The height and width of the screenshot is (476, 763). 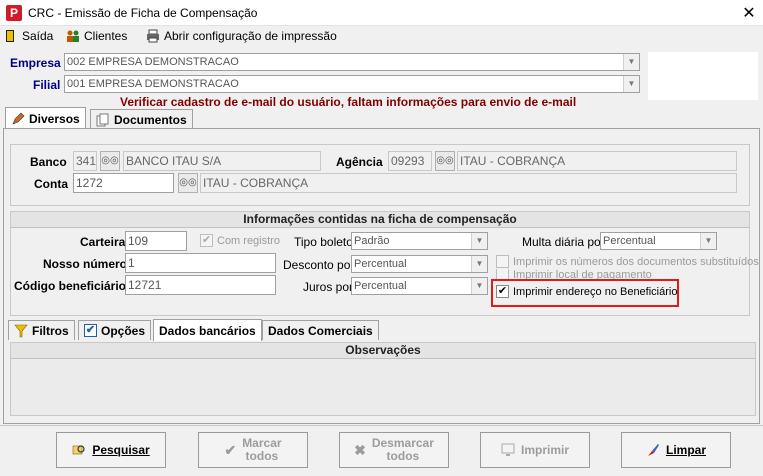 What do you see at coordinates (468, 183) in the screenshot?
I see `conta-name-field: ITAU - COBRANÇA` at bounding box center [468, 183].